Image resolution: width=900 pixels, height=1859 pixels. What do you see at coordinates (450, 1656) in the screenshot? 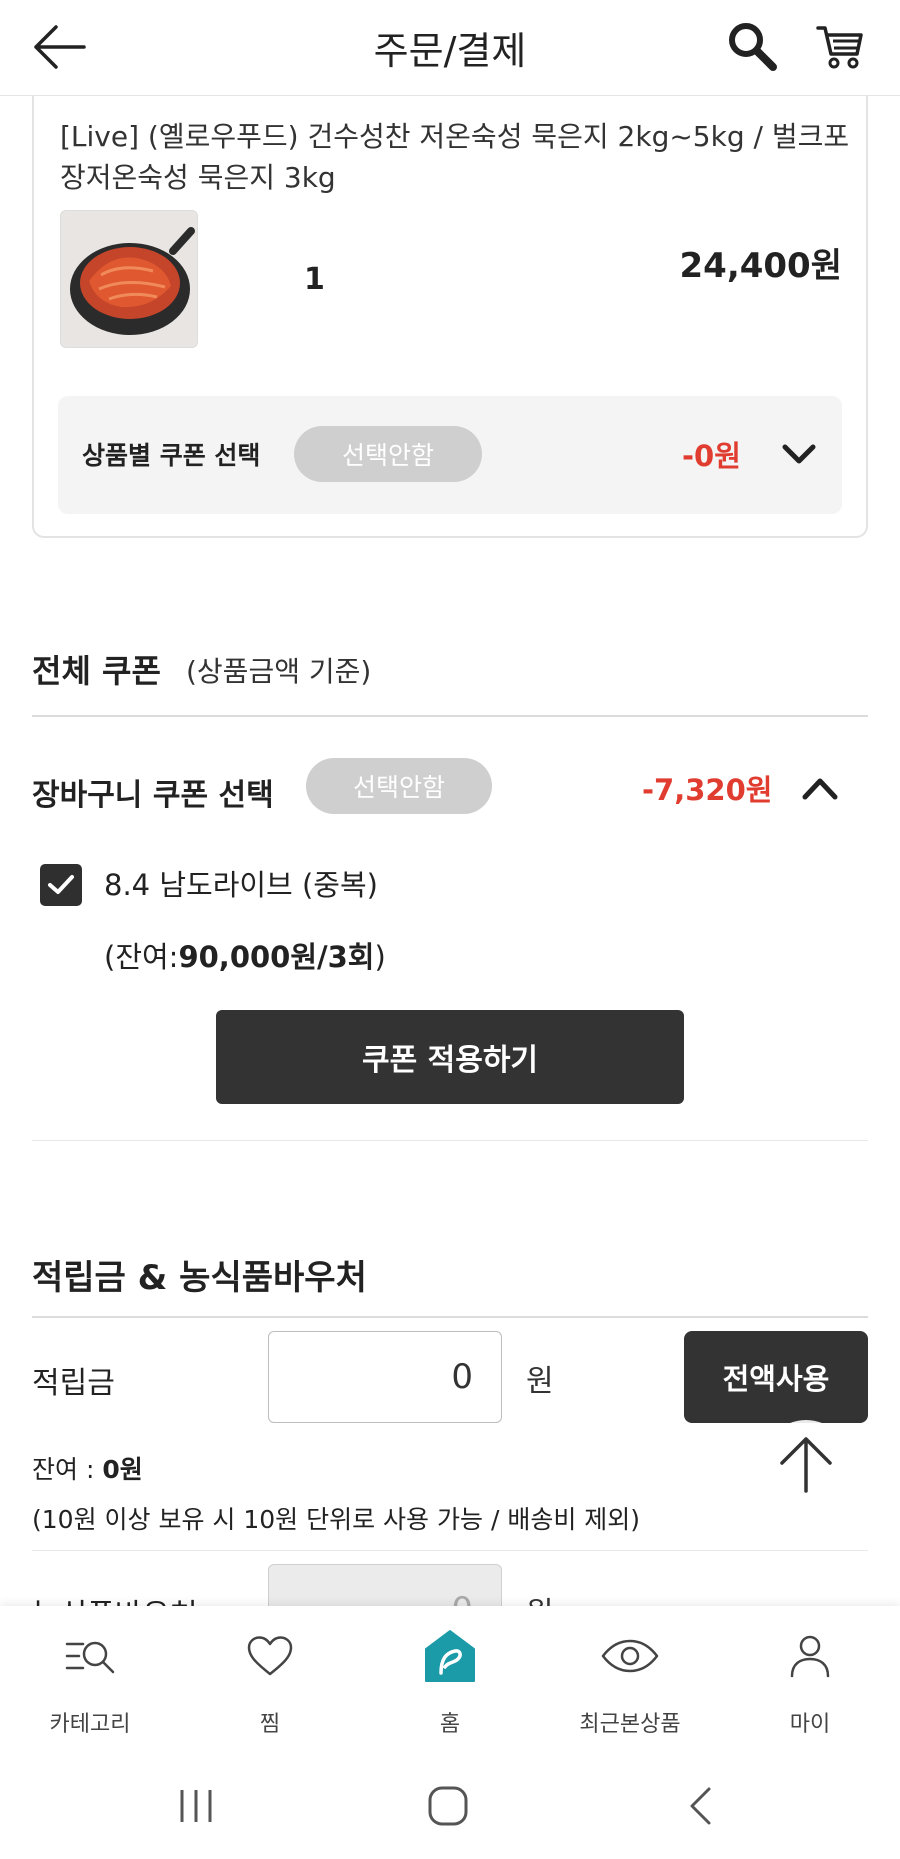
I see `home-logo-icon` at bounding box center [450, 1656].